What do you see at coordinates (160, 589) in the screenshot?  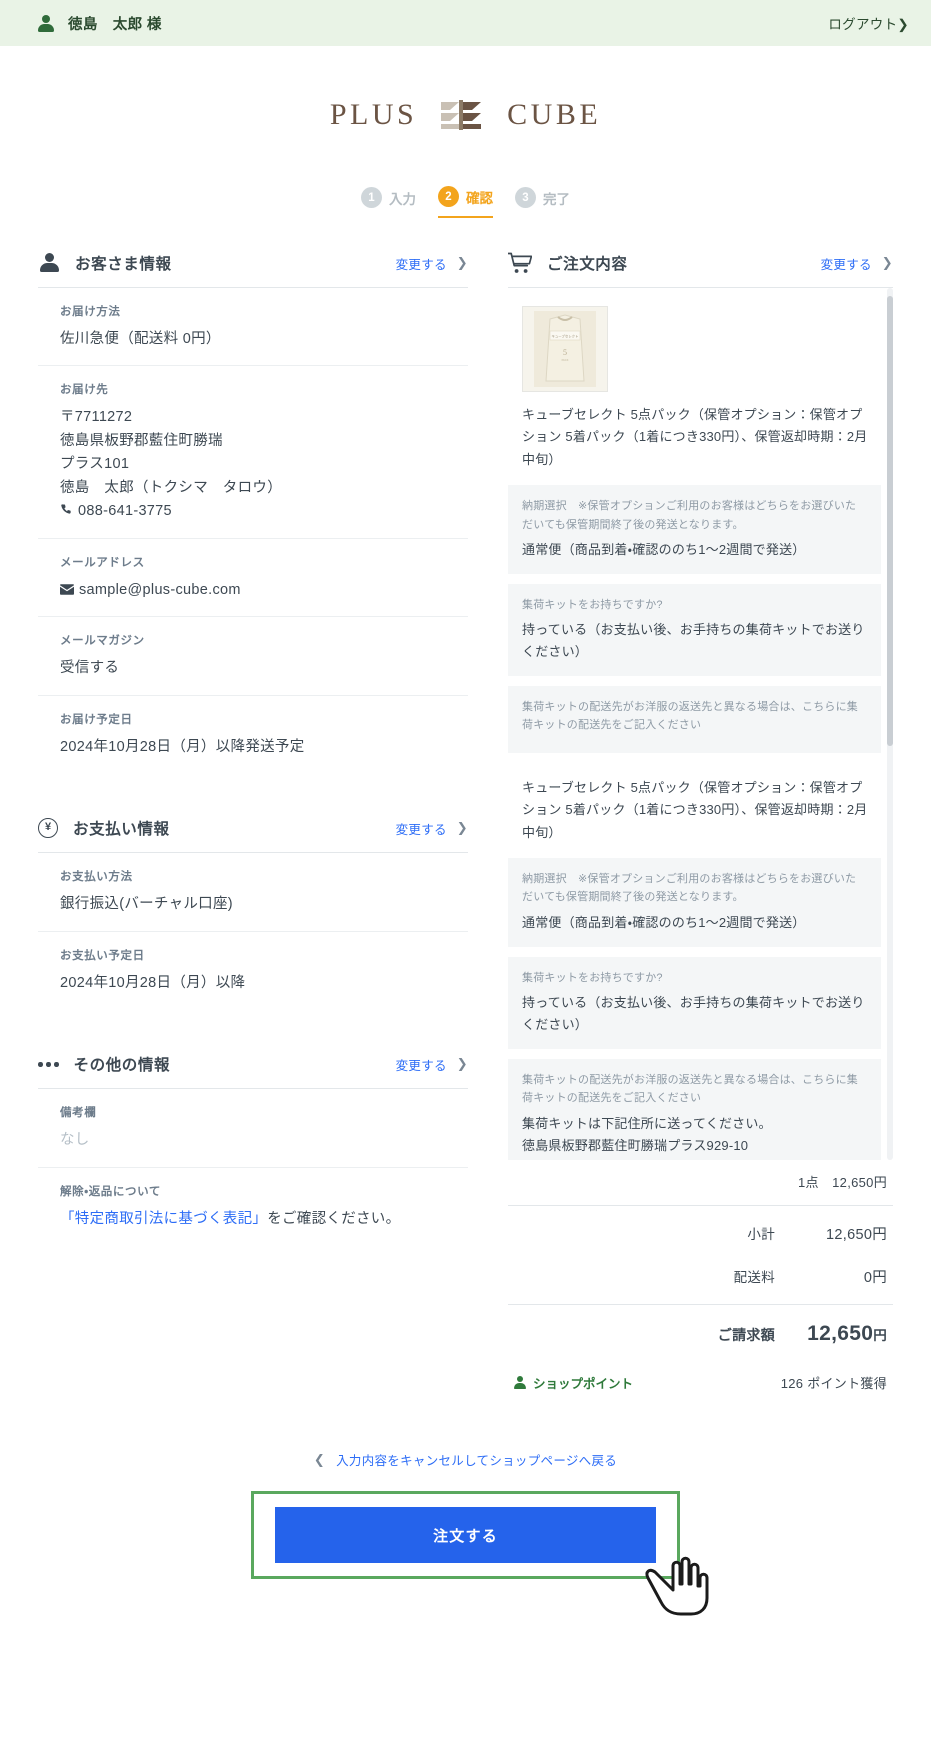 I see `email-value: sample@plus-cube.com` at bounding box center [160, 589].